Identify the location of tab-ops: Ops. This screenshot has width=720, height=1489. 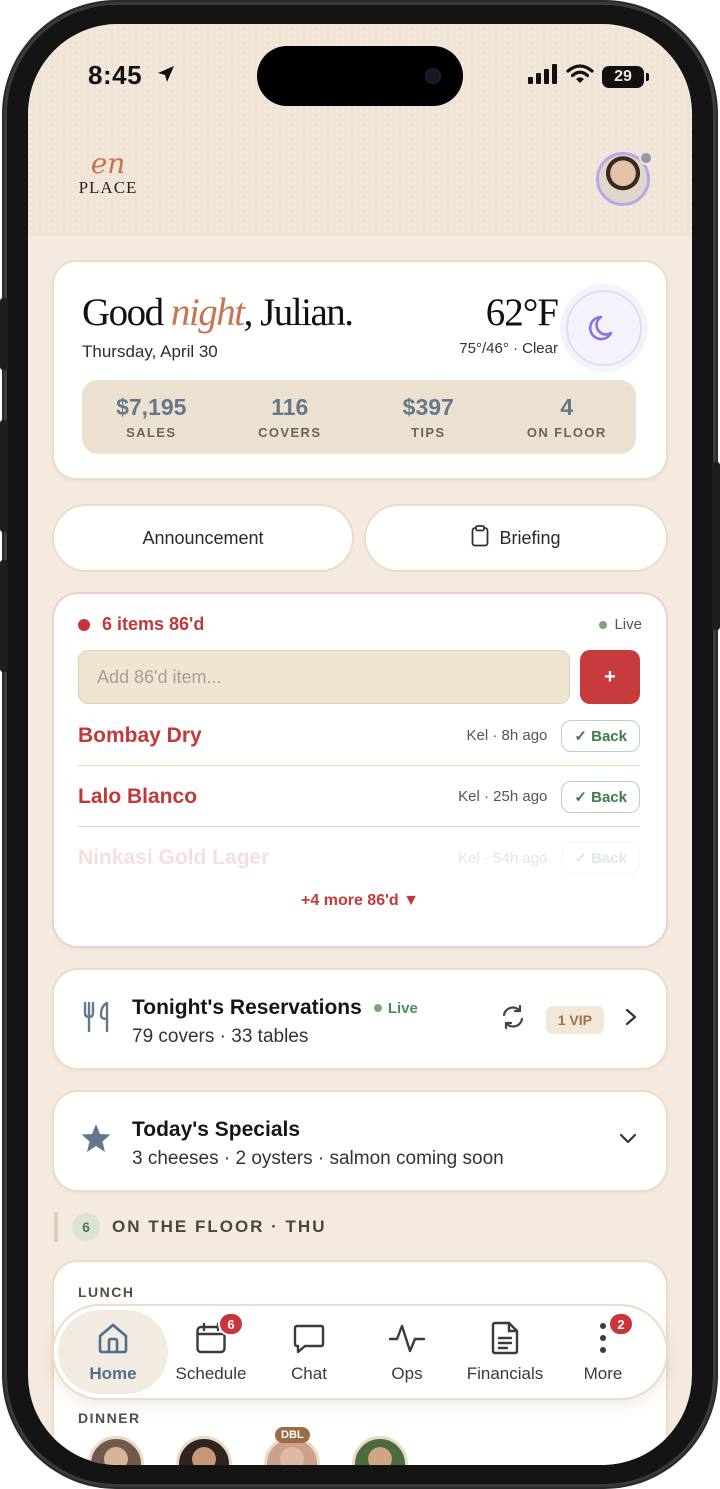
(407, 1352).